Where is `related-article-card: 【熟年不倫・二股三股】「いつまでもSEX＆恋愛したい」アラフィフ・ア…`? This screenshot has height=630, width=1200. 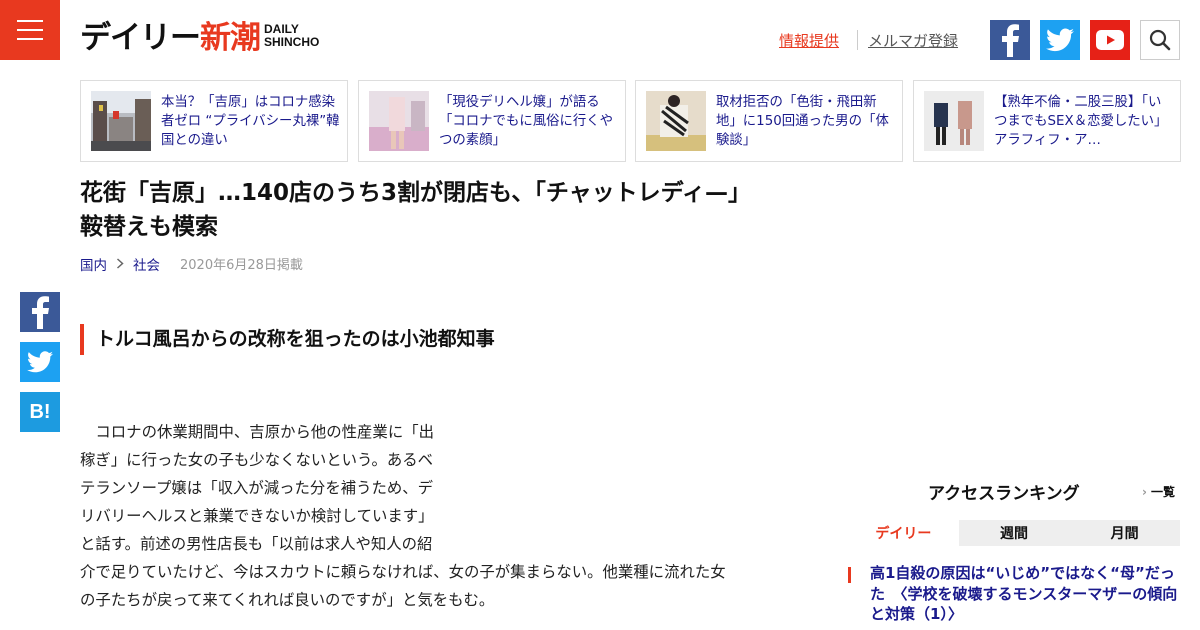 related-article-card: 【熟年不倫・二股三股】「いつまでもSEX＆恋愛したい」アラフィフ・ア… is located at coordinates (1047, 121).